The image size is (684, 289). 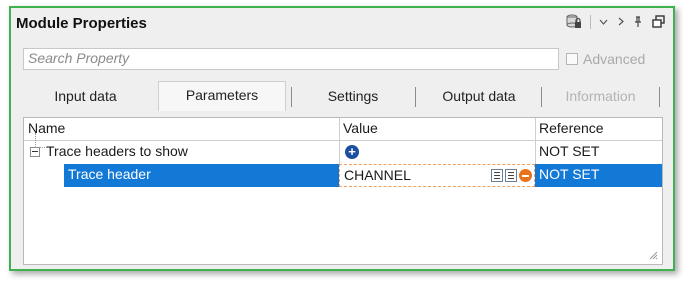 I want to click on row-value-text: CHANNEL, so click(x=377, y=175).